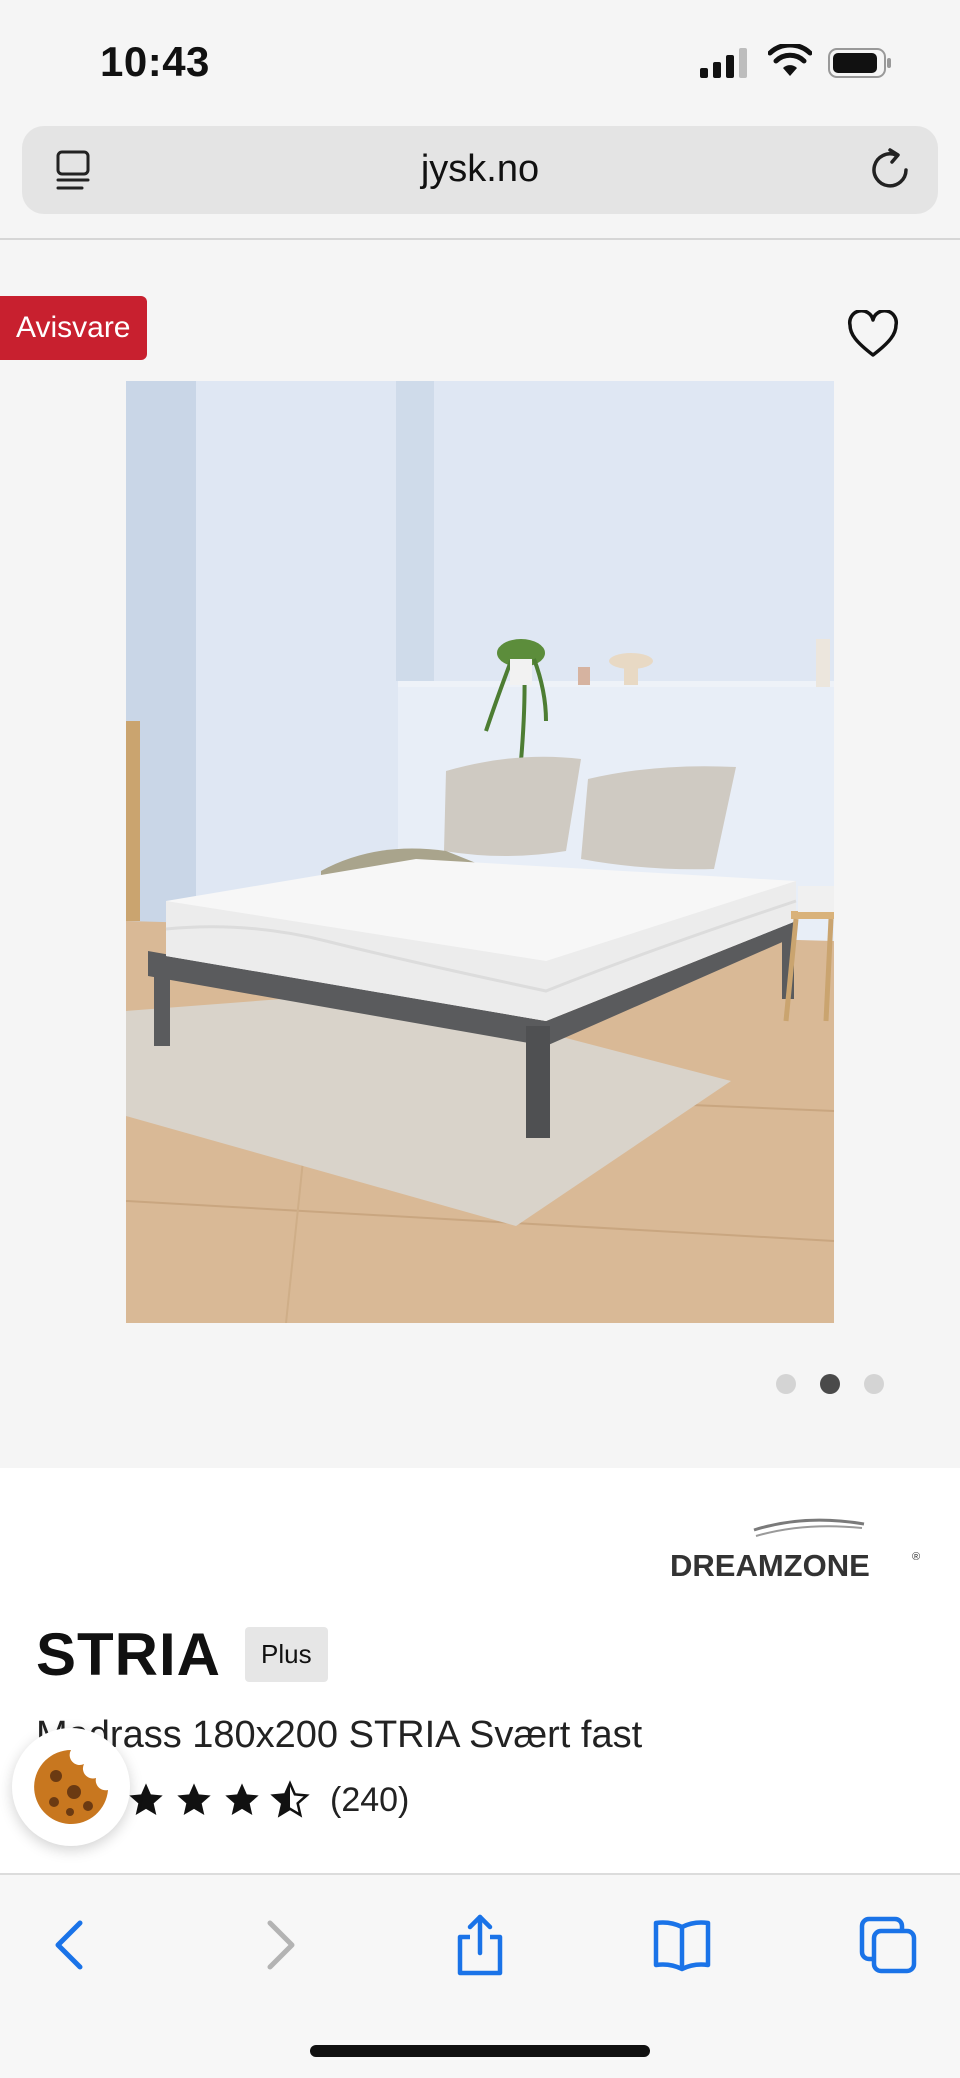  What do you see at coordinates (682, 1945) in the screenshot?
I see `book-icon` at bounding box center [682, 1945].